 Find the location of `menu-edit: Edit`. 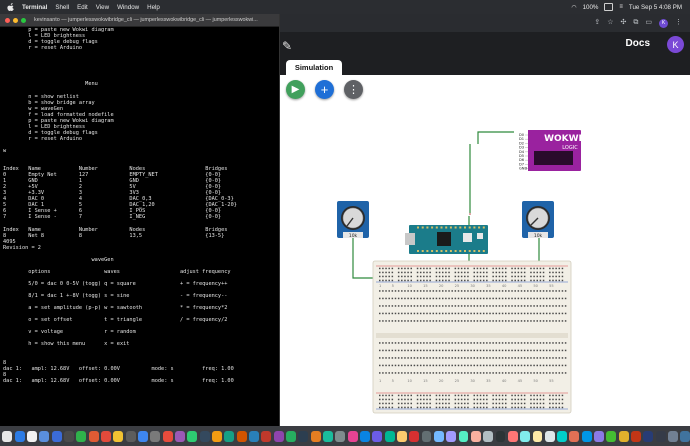

menu-edit: Edit is located at coordinates (82, 7).